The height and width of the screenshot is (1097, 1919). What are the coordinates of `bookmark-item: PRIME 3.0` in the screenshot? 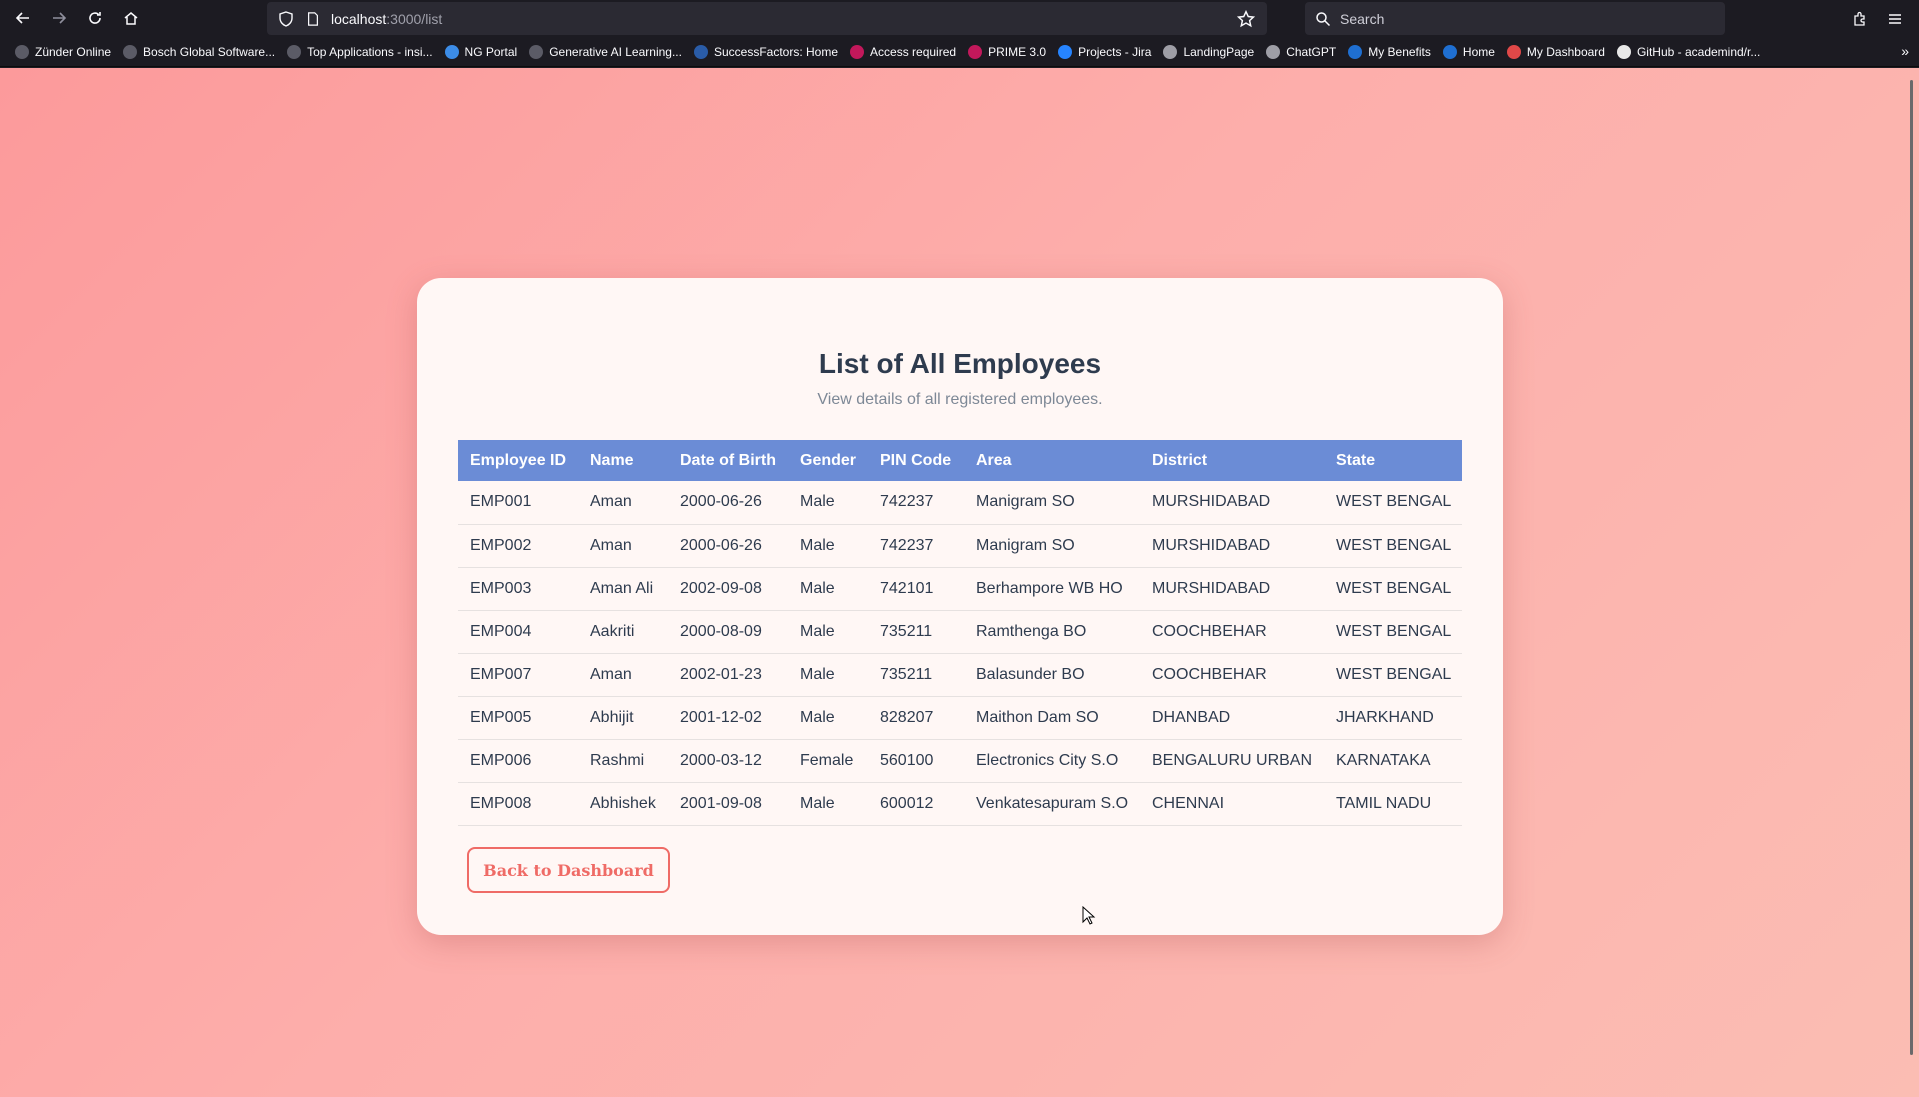 It's located at (1007, 52).